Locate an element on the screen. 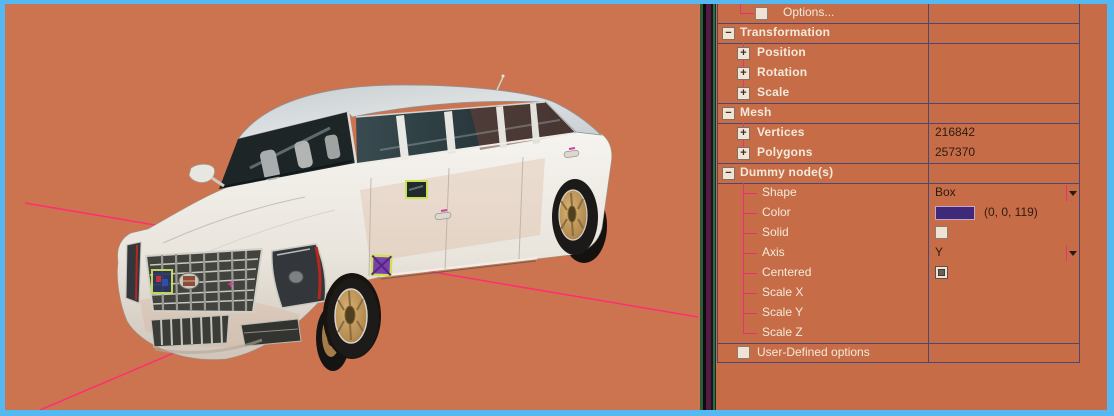 This screenshot has width=1114, height=416. row-rotation: + Rotation is located at coordinates (898, 73).